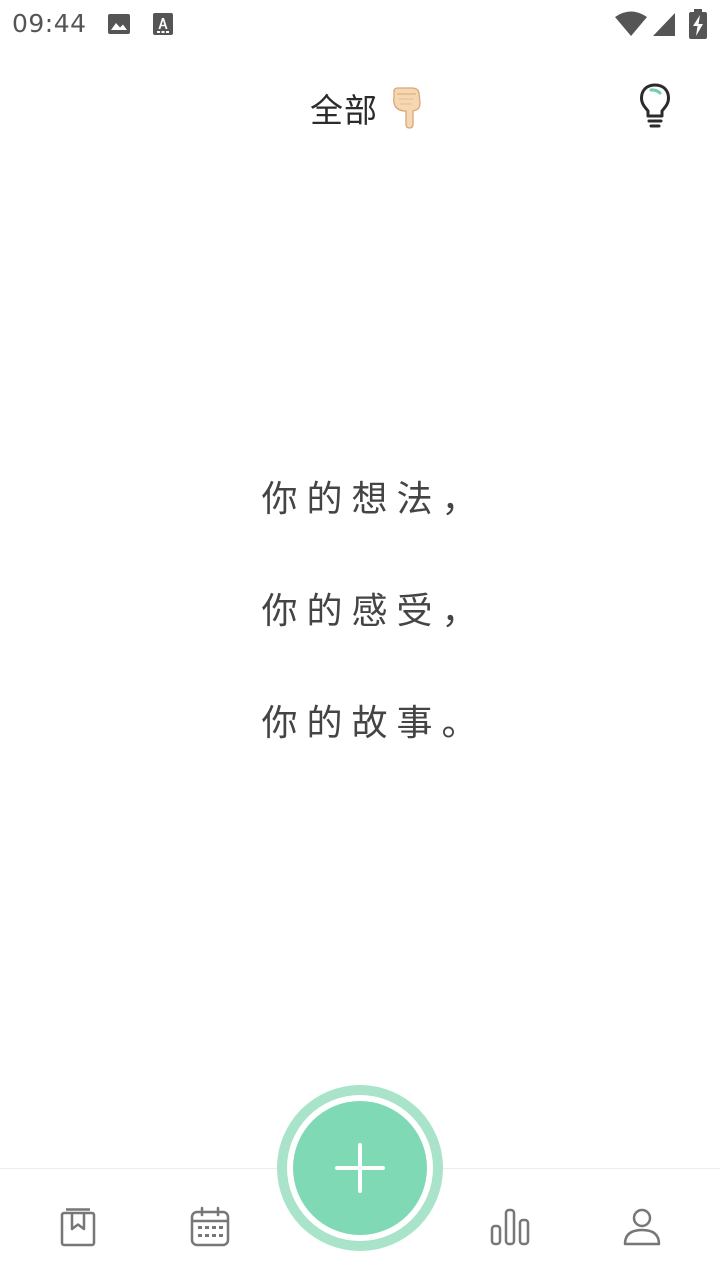  I want to click on header: 全部, so click(360, 110).